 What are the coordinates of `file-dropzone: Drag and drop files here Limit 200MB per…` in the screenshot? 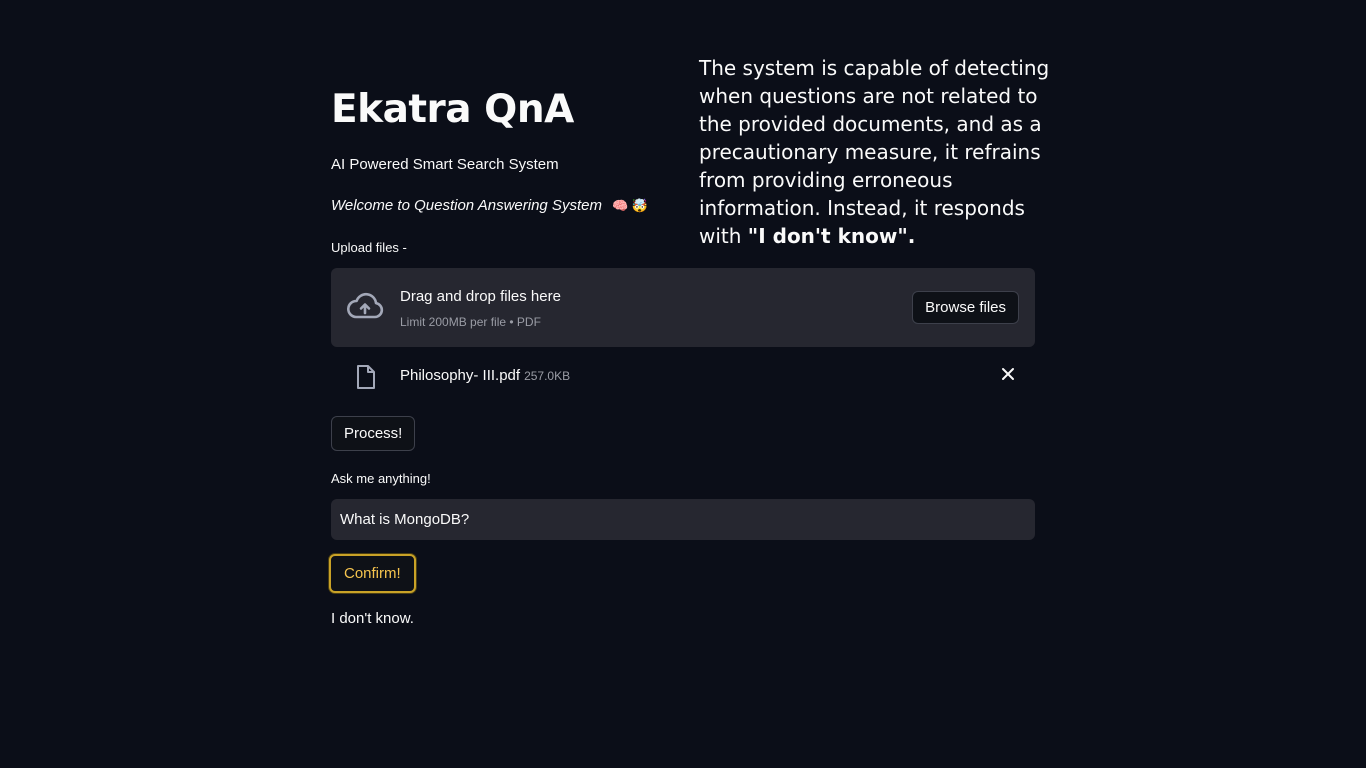 It's located at (683, 307).